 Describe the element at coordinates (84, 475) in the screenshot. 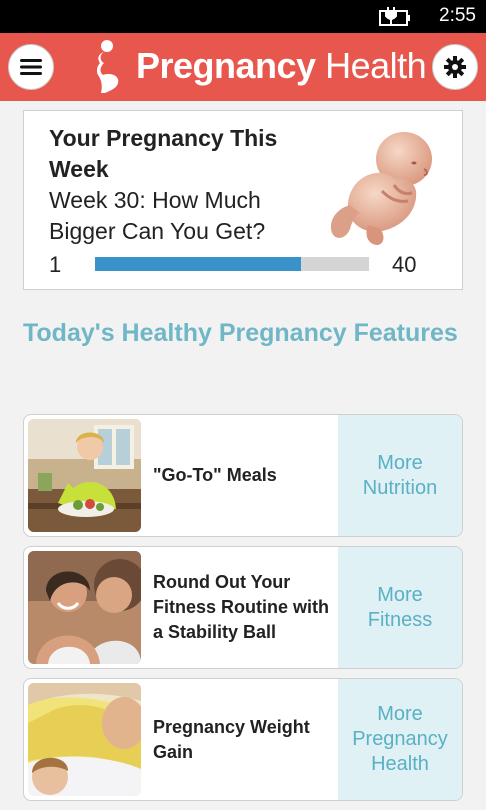

I see `feature-thumbnail-cooking` at that location.